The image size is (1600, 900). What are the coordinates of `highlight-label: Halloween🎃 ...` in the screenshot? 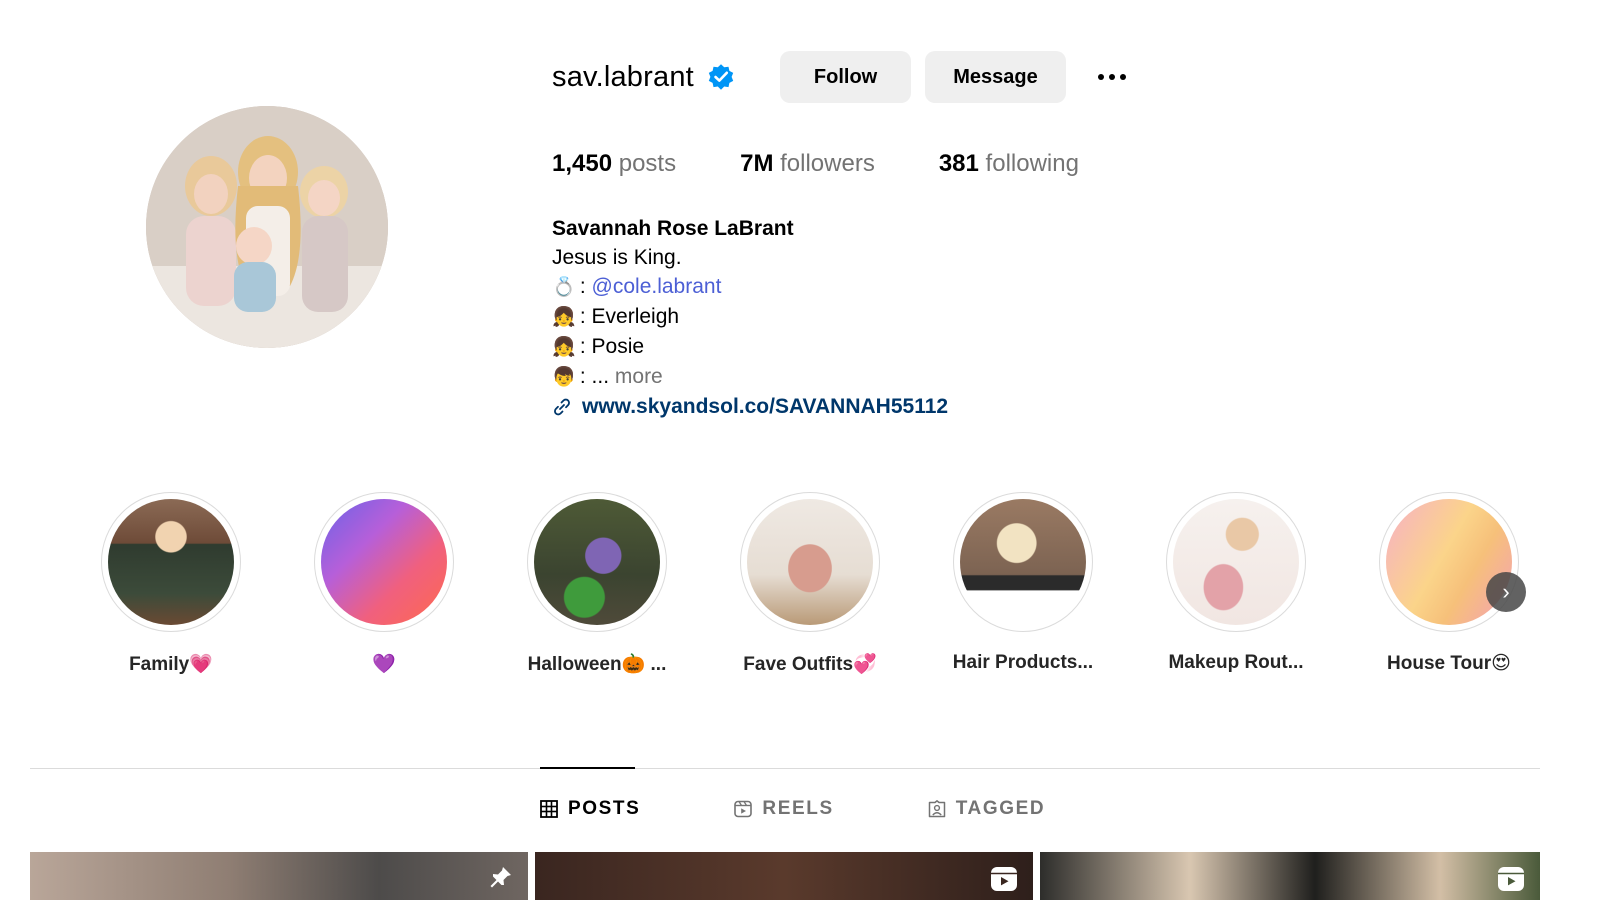 It's located at (597, 664).